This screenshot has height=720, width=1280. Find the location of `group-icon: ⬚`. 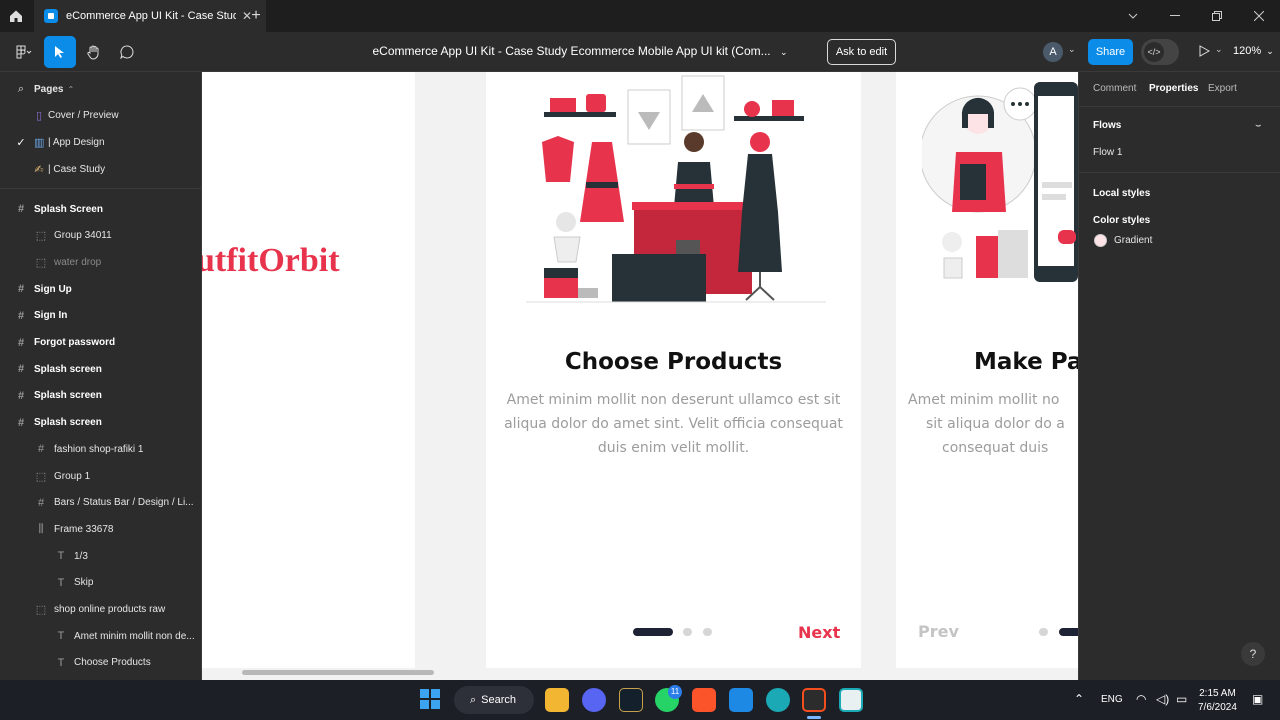

group-icon: ⬚ is located at coordinates (41, 610).